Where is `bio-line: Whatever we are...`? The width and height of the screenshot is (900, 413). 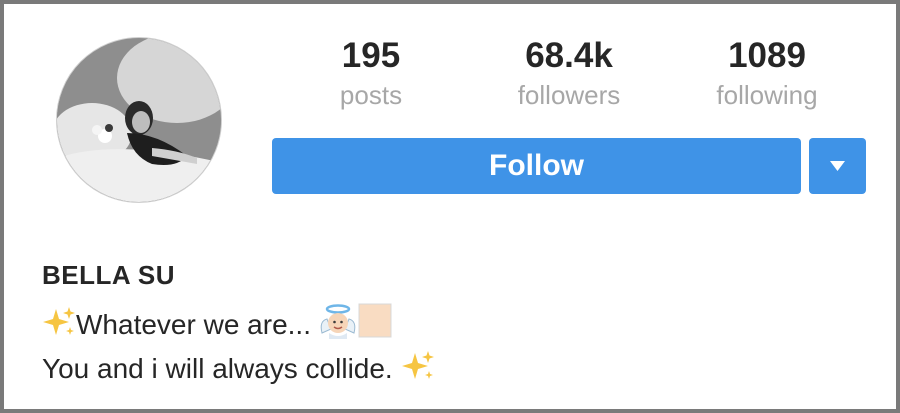 bio-line: Whatever we are... is located at coordinates (217, 324).